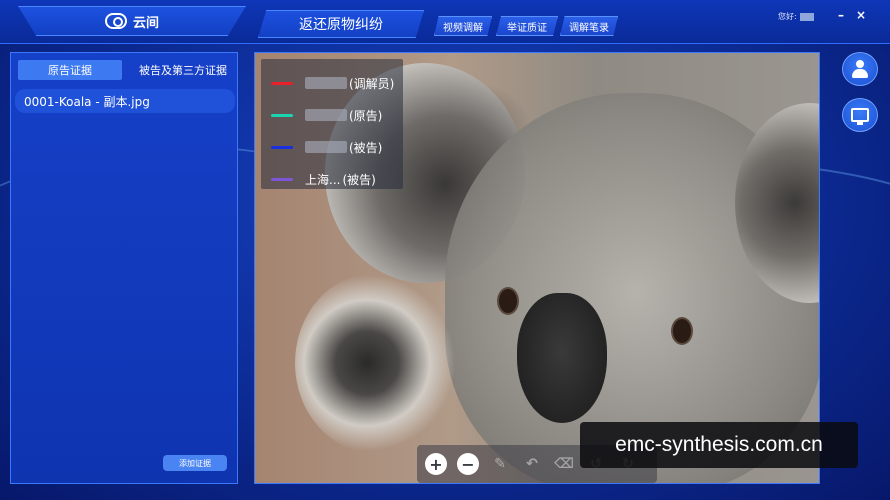  I want to click on screen-share-button, so click(860, 115).